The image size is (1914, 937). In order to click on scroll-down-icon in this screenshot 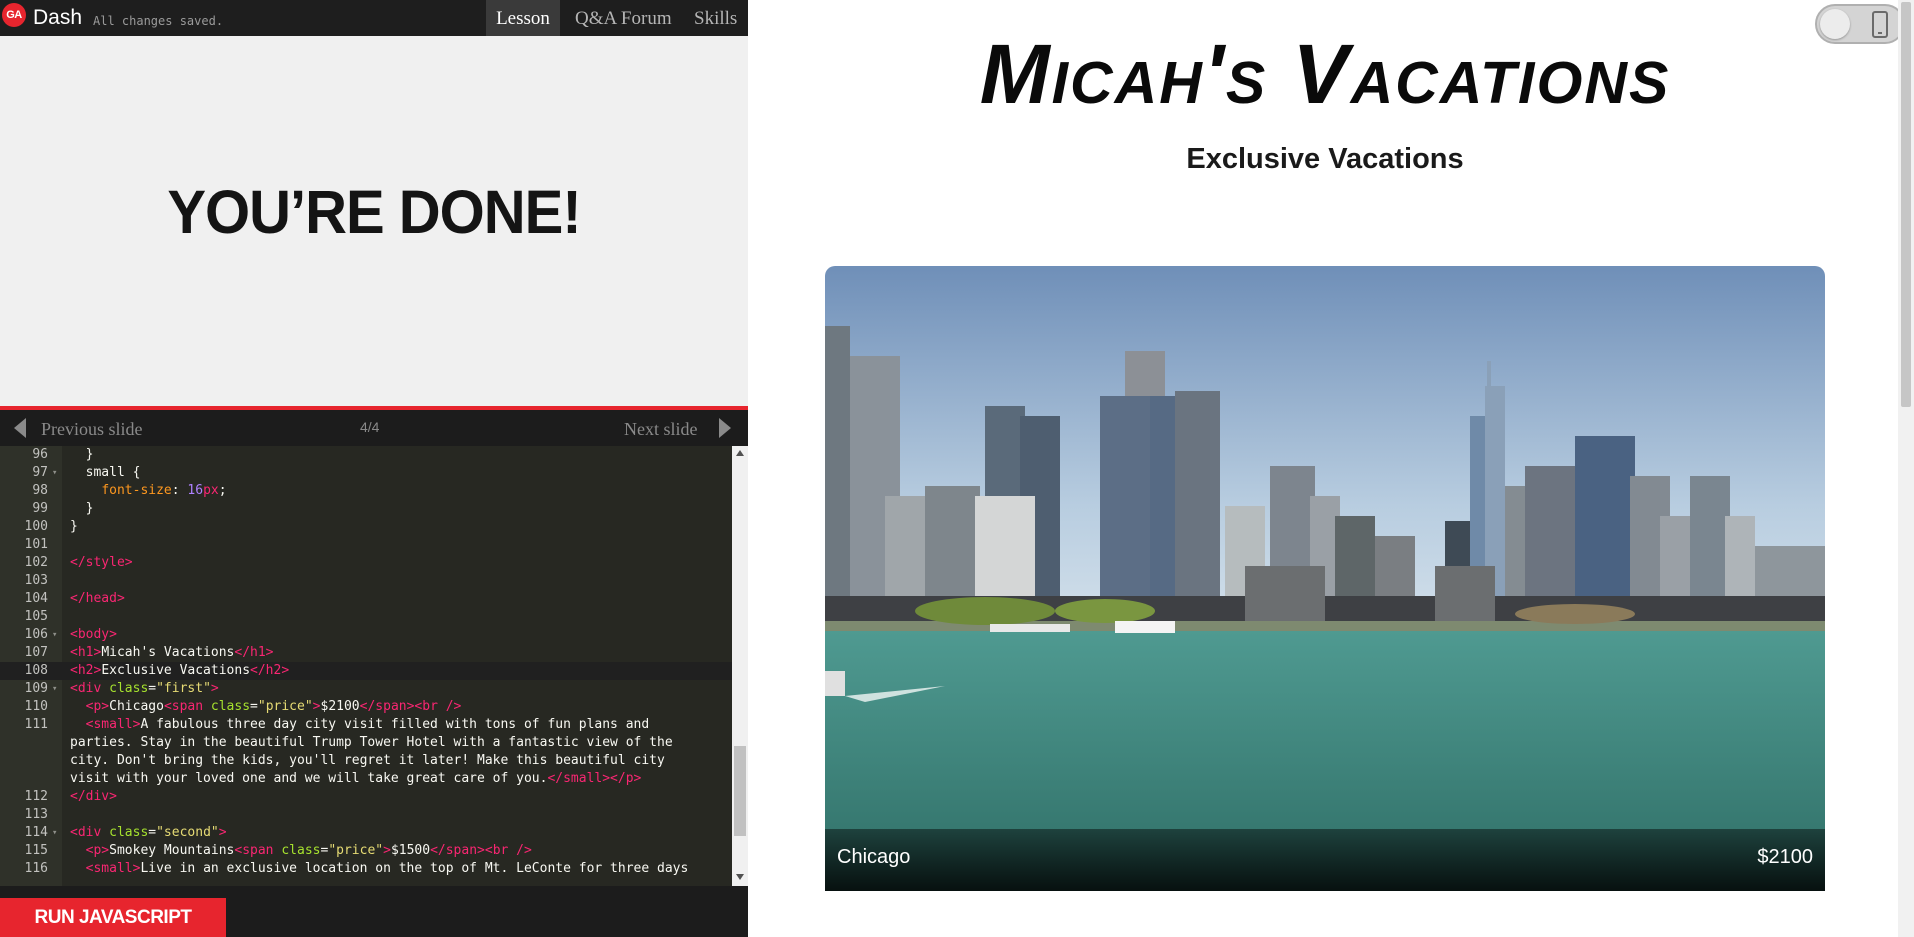, I will do `click(740, 877)`.